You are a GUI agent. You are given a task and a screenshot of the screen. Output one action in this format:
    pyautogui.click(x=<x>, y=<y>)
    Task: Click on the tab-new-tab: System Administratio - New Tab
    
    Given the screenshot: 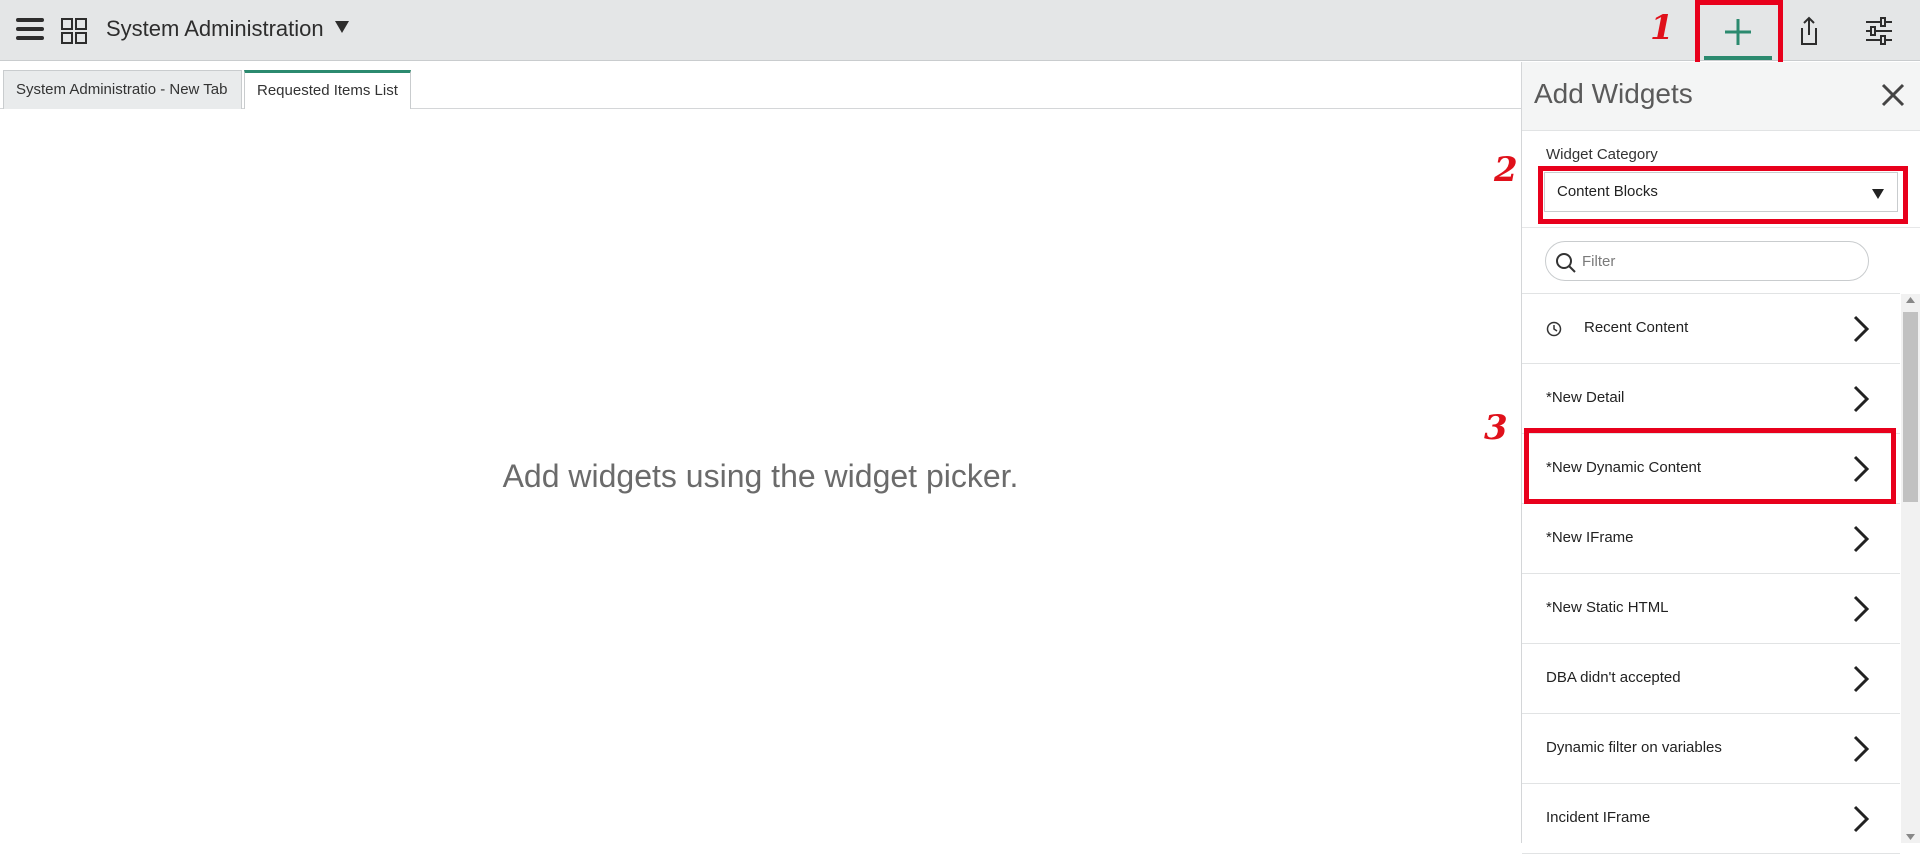 What is the action you would take?
    pyautogui.click(x=122, y=89)
    